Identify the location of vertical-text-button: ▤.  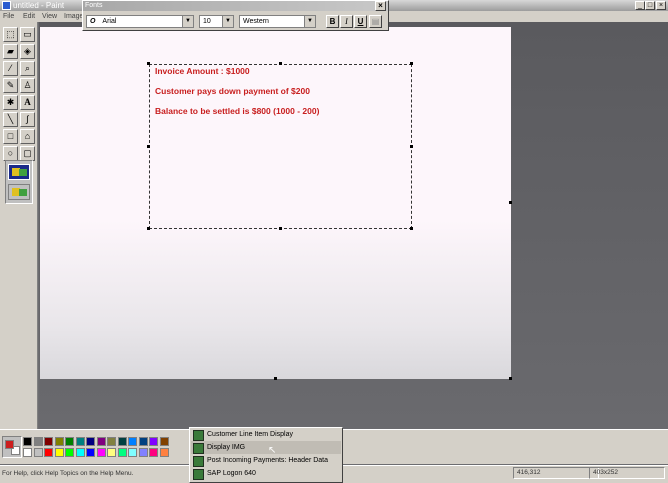
(375, 21).